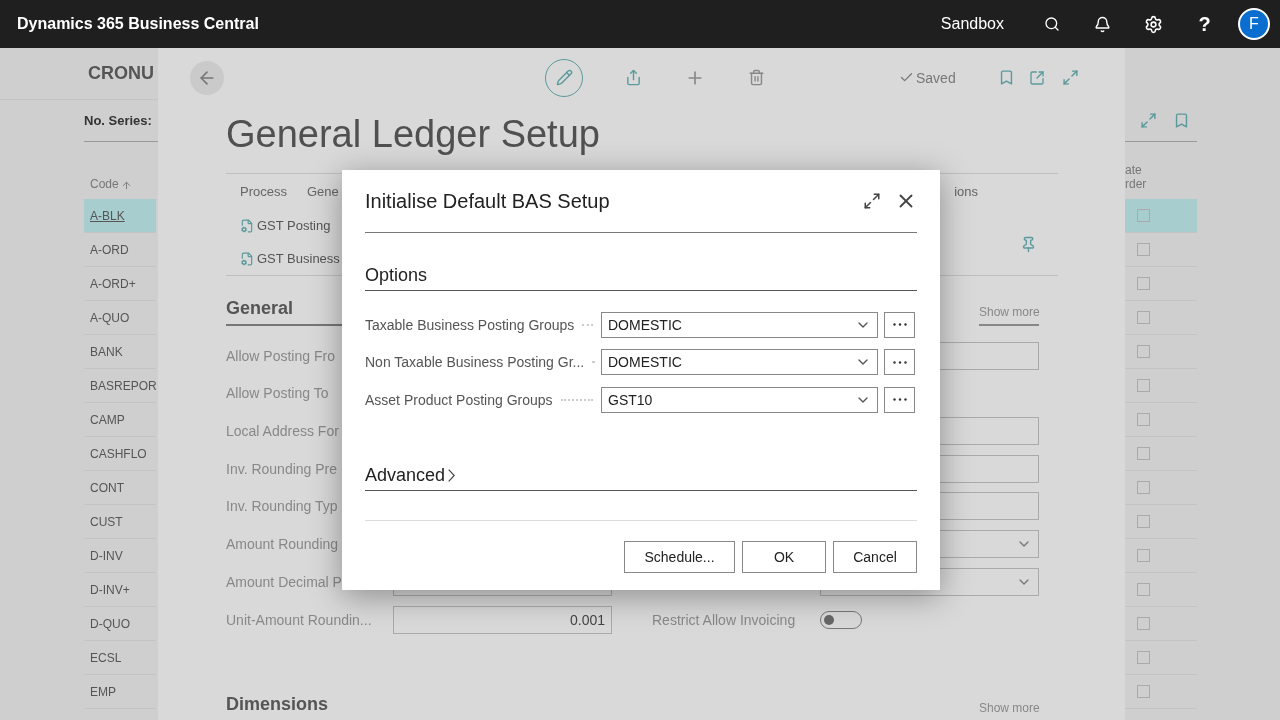 This screenshot has width=1280, height=720. I want to click on list-row: D-INV, so click(120, 556).